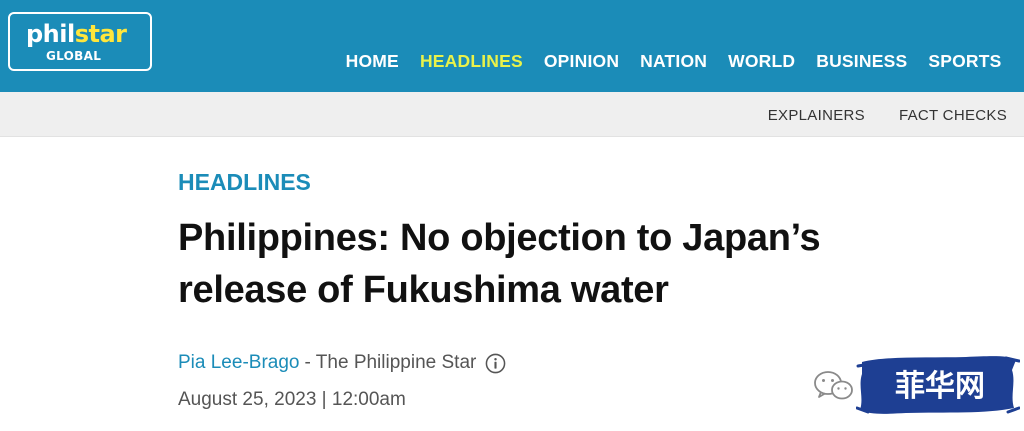 Image resolution: width=1024 pixels, height=431 pixels. Describe the element at coordinates (816, 116) in the screenshot. I see `sub-nav-item-explainers: EXPLAINERS` at that location.